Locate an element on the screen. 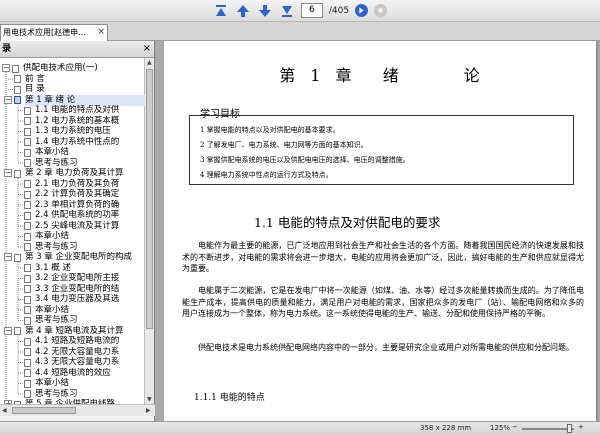  zoom-slider-knob is located at coordinates (569, 428).